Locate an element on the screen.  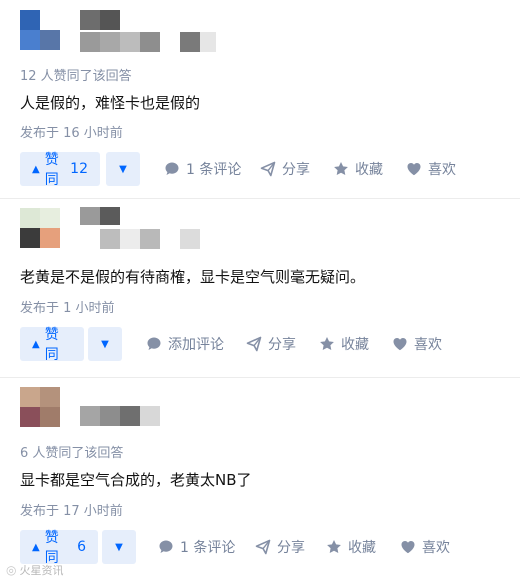
watermark: ◎ 火星资讯 is located at coordinates (34, 570).